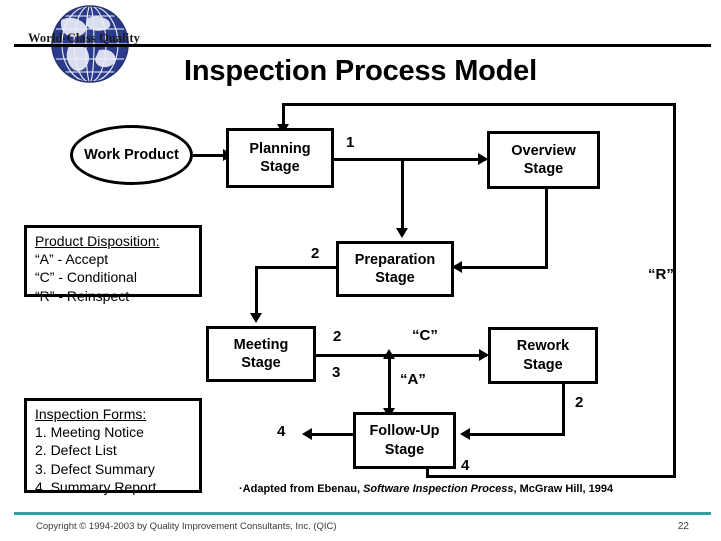 Image resolution: width=721 pixels, height=541 pixels. Describe the element at coordinates (401, 355) in the screenshot. I see `edge-meeting-rework` at that location.